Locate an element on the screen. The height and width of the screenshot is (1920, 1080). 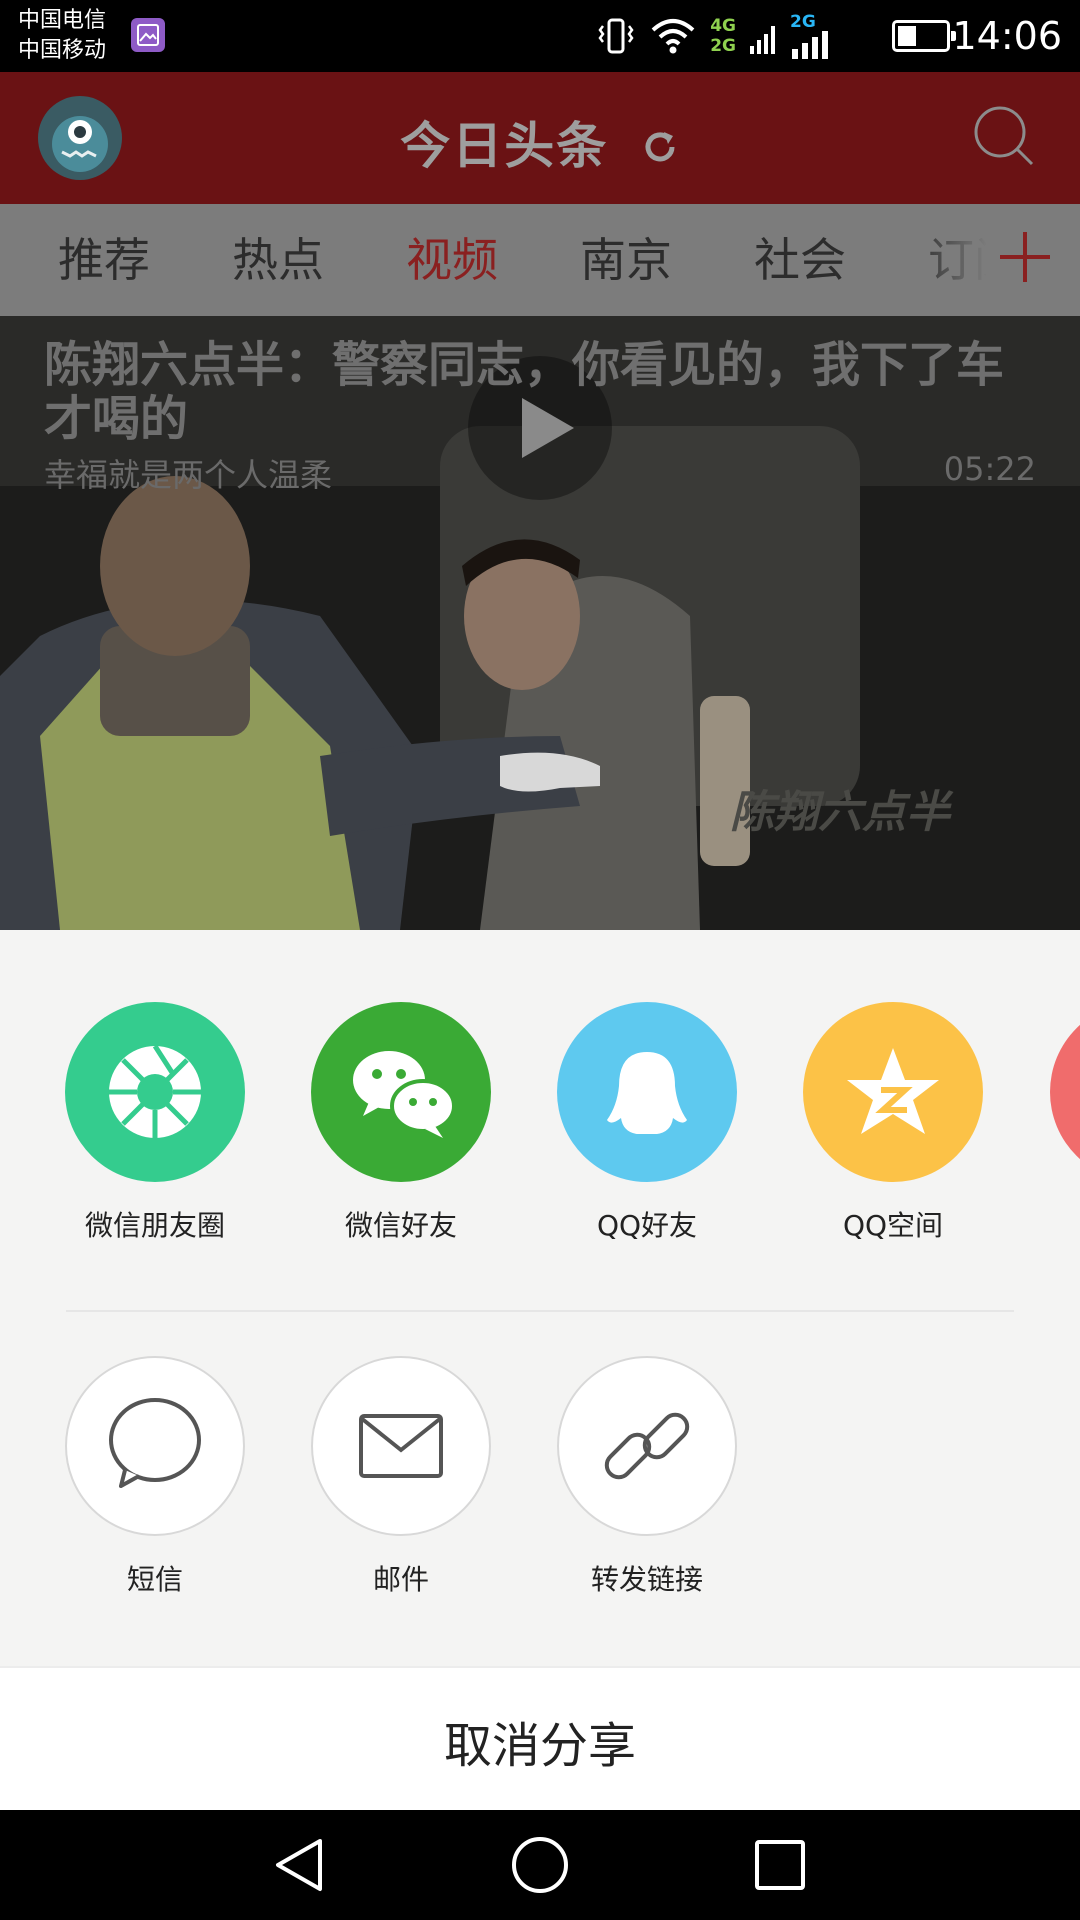
share-link: 转发链接 is located at coordinates (647, 1477).